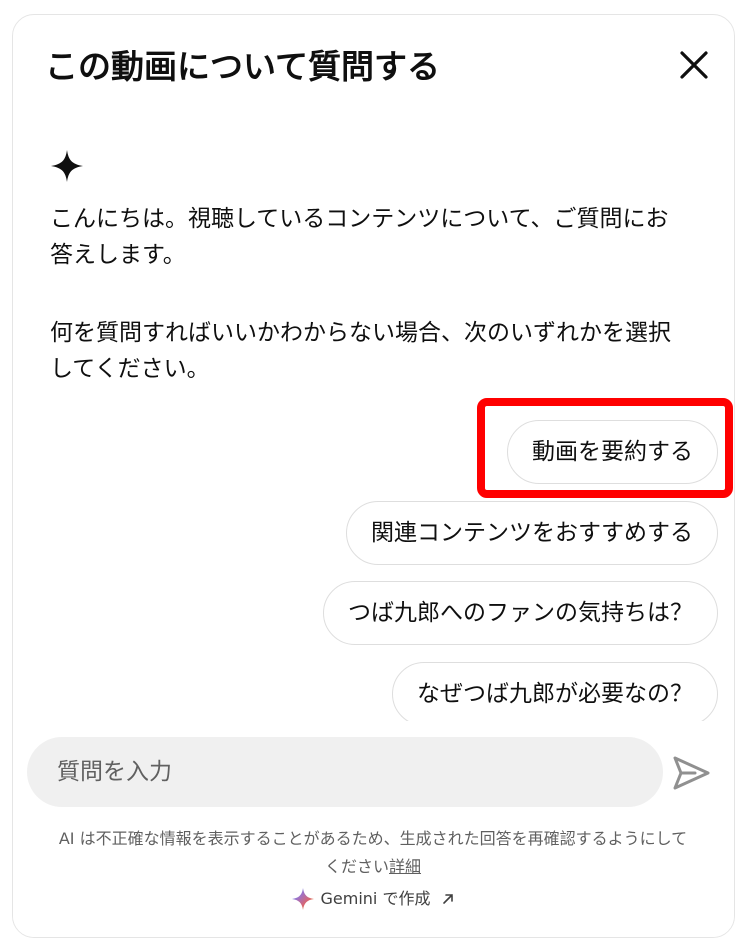 Image resolution: width=746 pixels, height=946 pixels. What do you see at coordinates (520, 613) in the screenshot?
I see `suggestion-fan-feelings: つば九郎へのファンの気持ちは？` at bounding box center [520, 613].